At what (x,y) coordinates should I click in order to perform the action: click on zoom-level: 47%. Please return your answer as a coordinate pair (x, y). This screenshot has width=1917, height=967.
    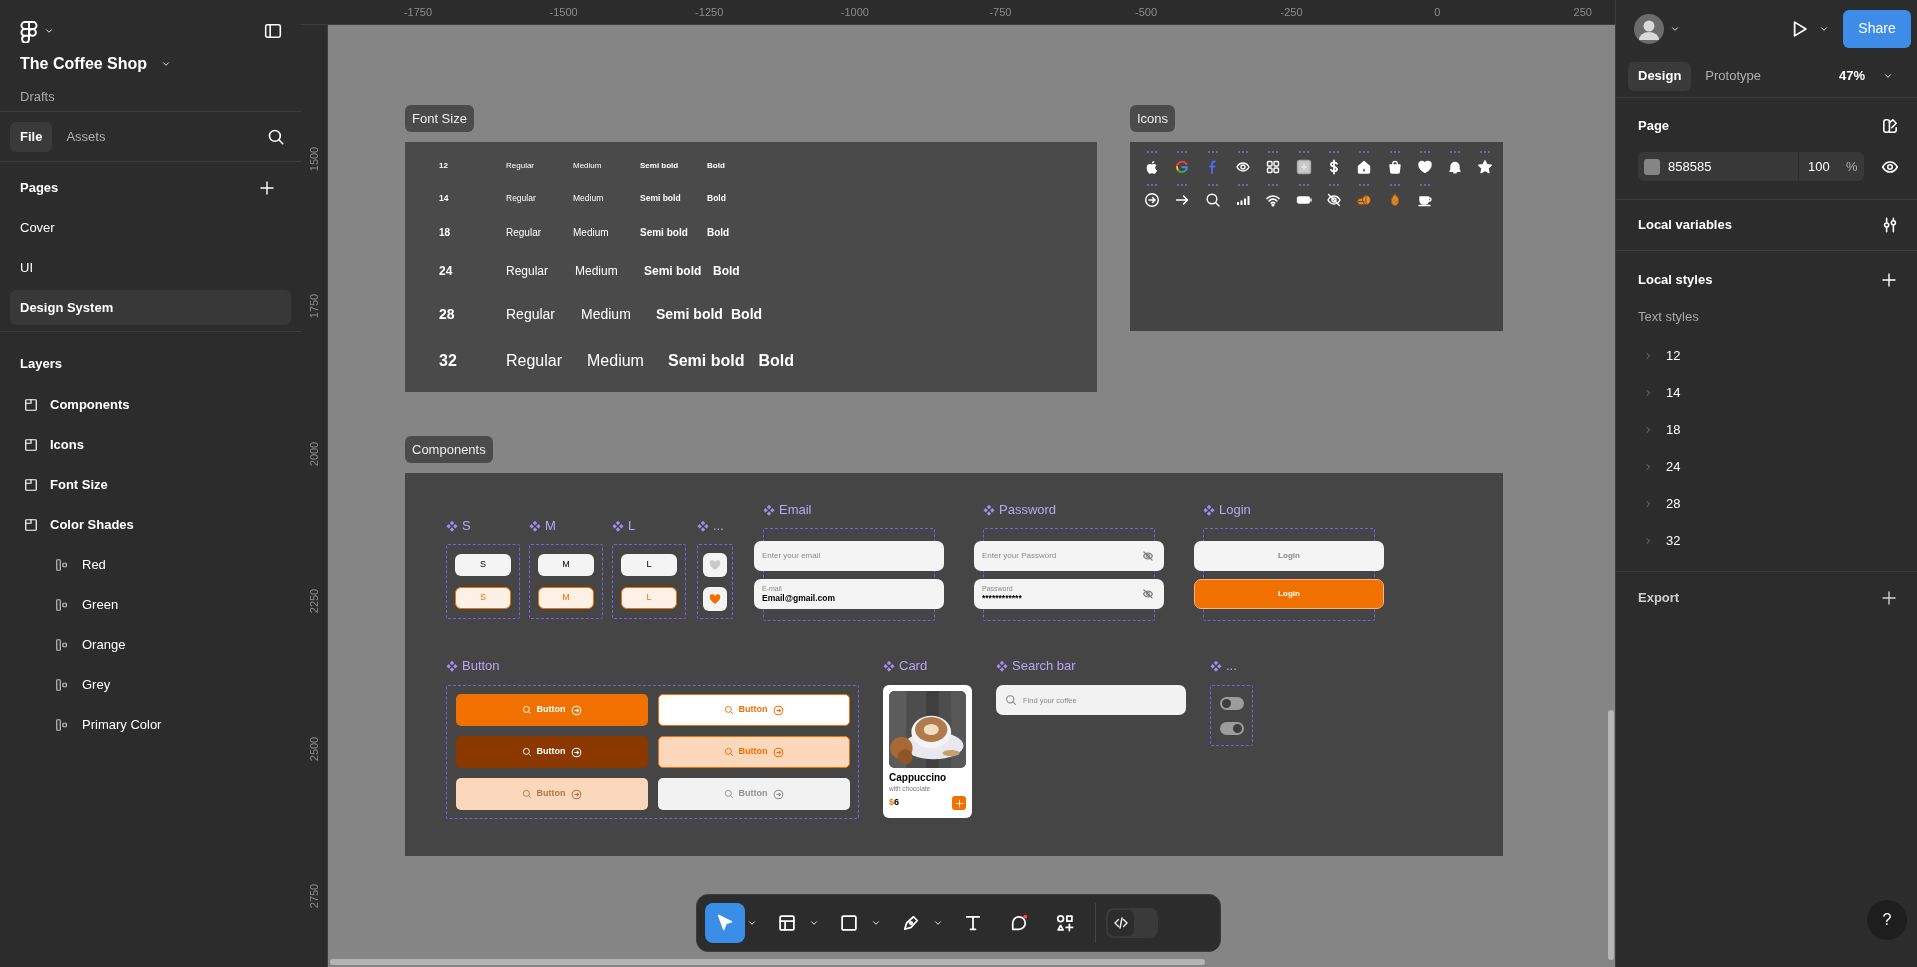
    Looking at the image, I should click on (1851, 76).